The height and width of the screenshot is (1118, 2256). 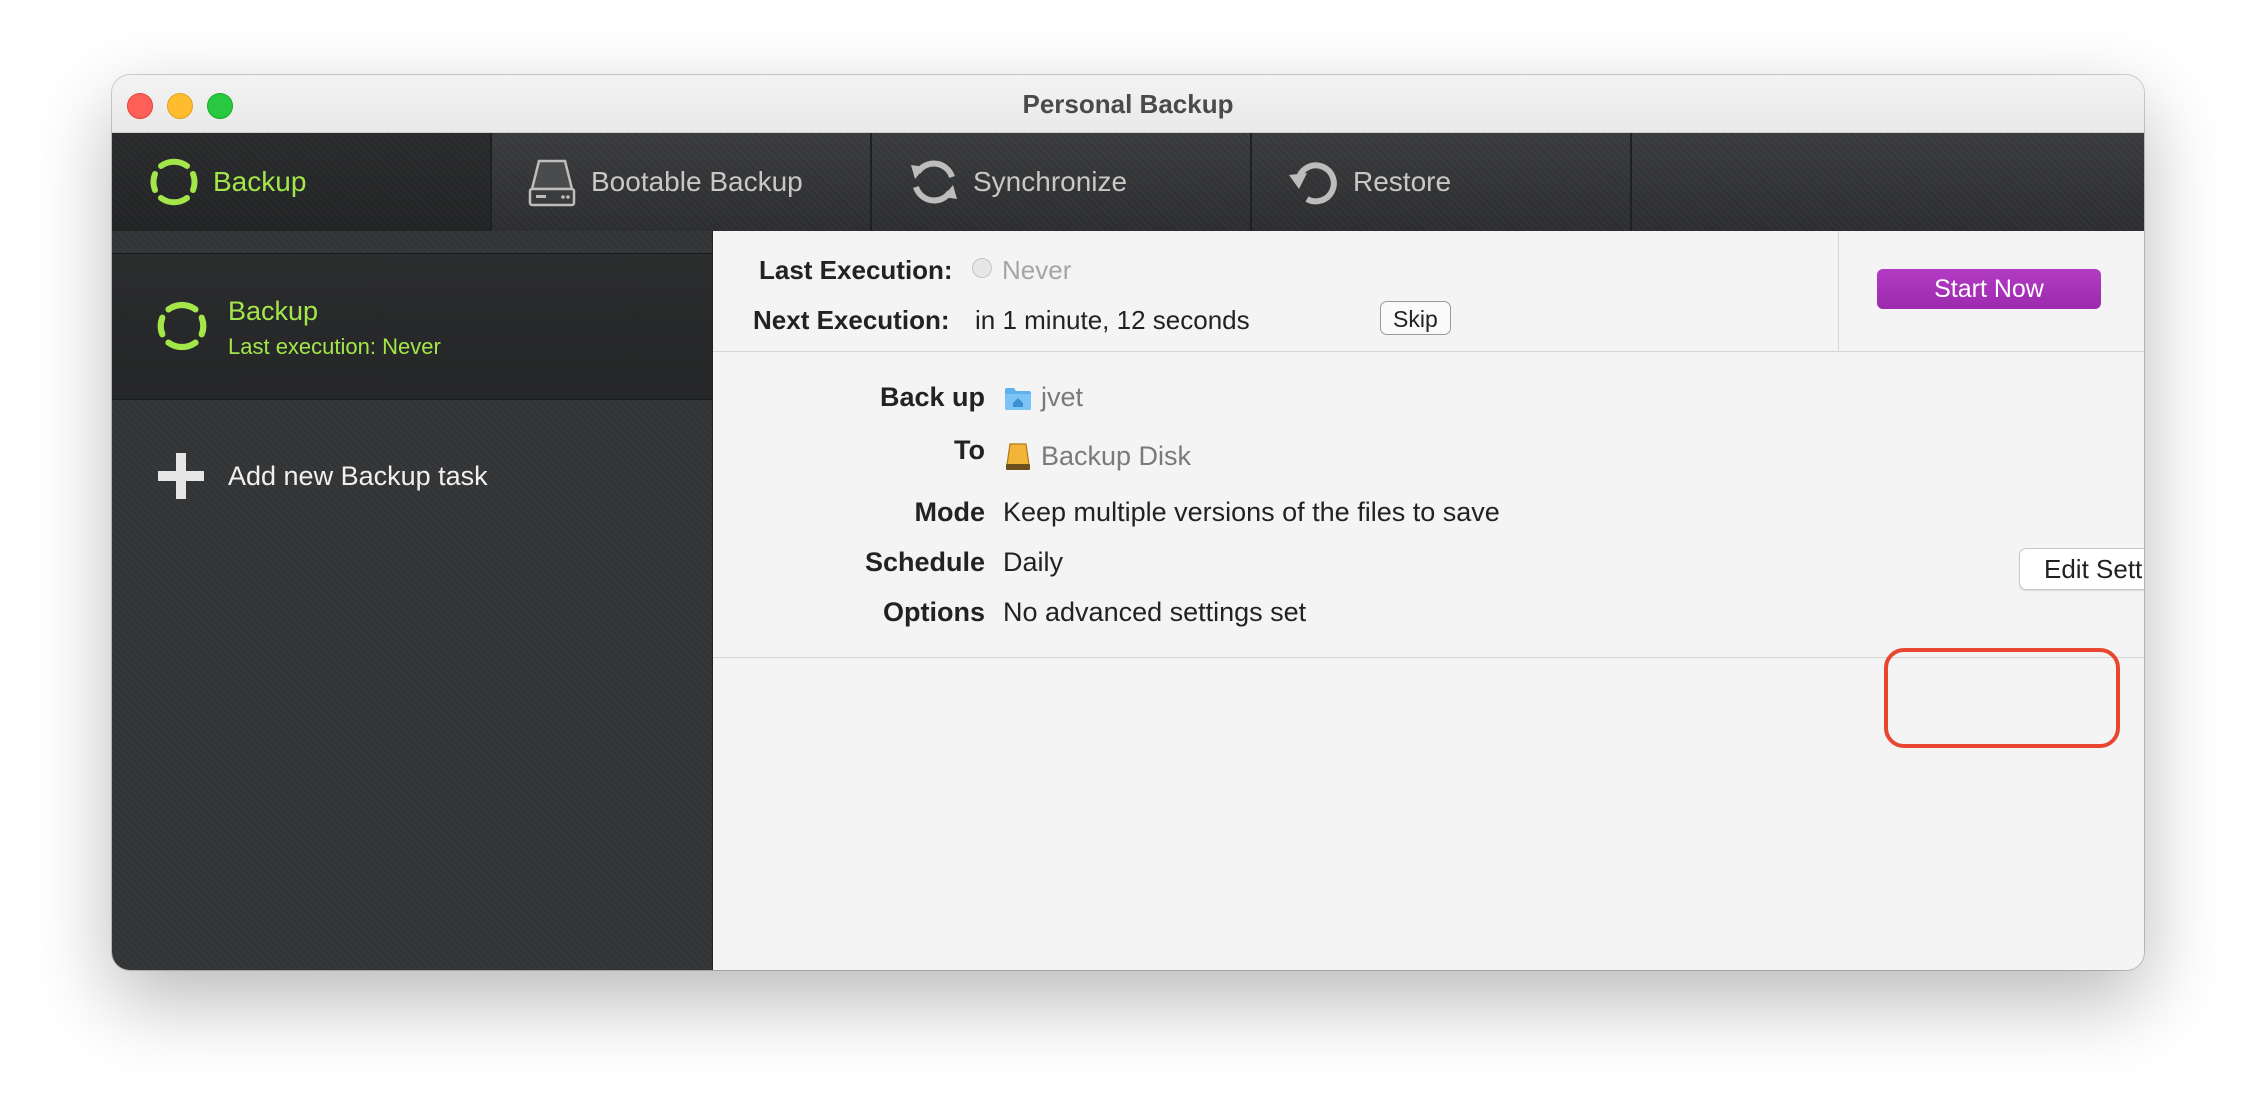 I want to click on tab-label: Backup, so click(x=260, y=181).